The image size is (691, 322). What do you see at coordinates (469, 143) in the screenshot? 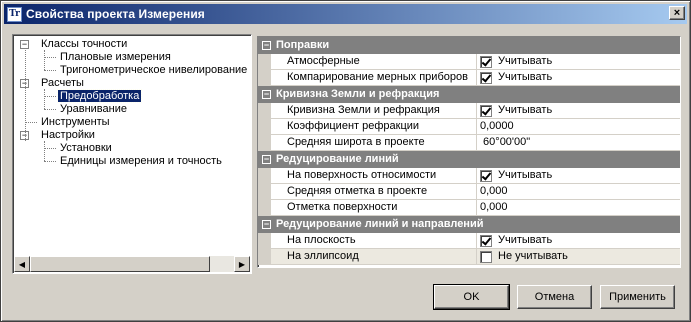
I see `property-row: Средняя широта в проекте 60°00'00"` at bounding box center [469, 143].